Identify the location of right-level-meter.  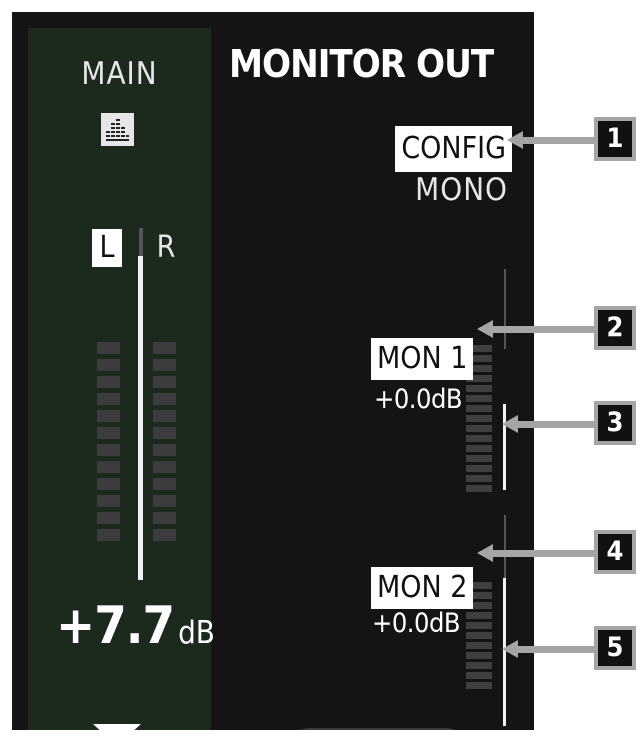
(164, 444).